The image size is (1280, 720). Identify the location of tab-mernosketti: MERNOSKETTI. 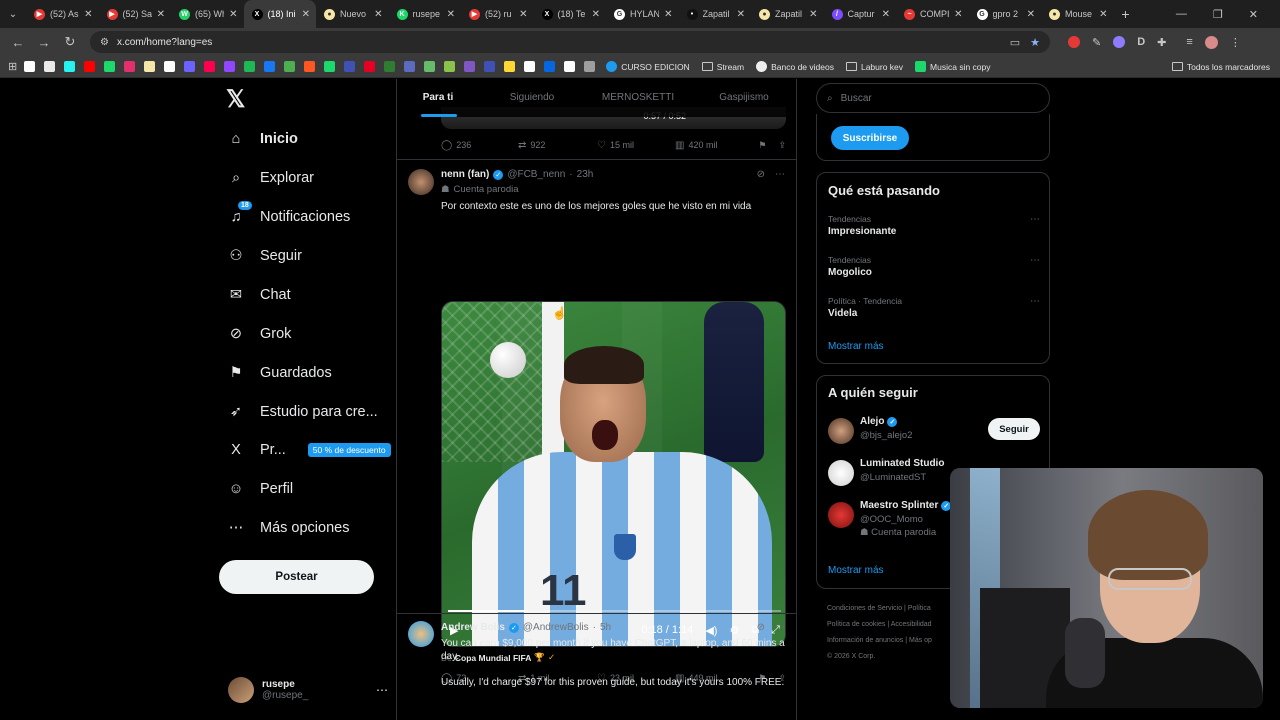
(638, 98).